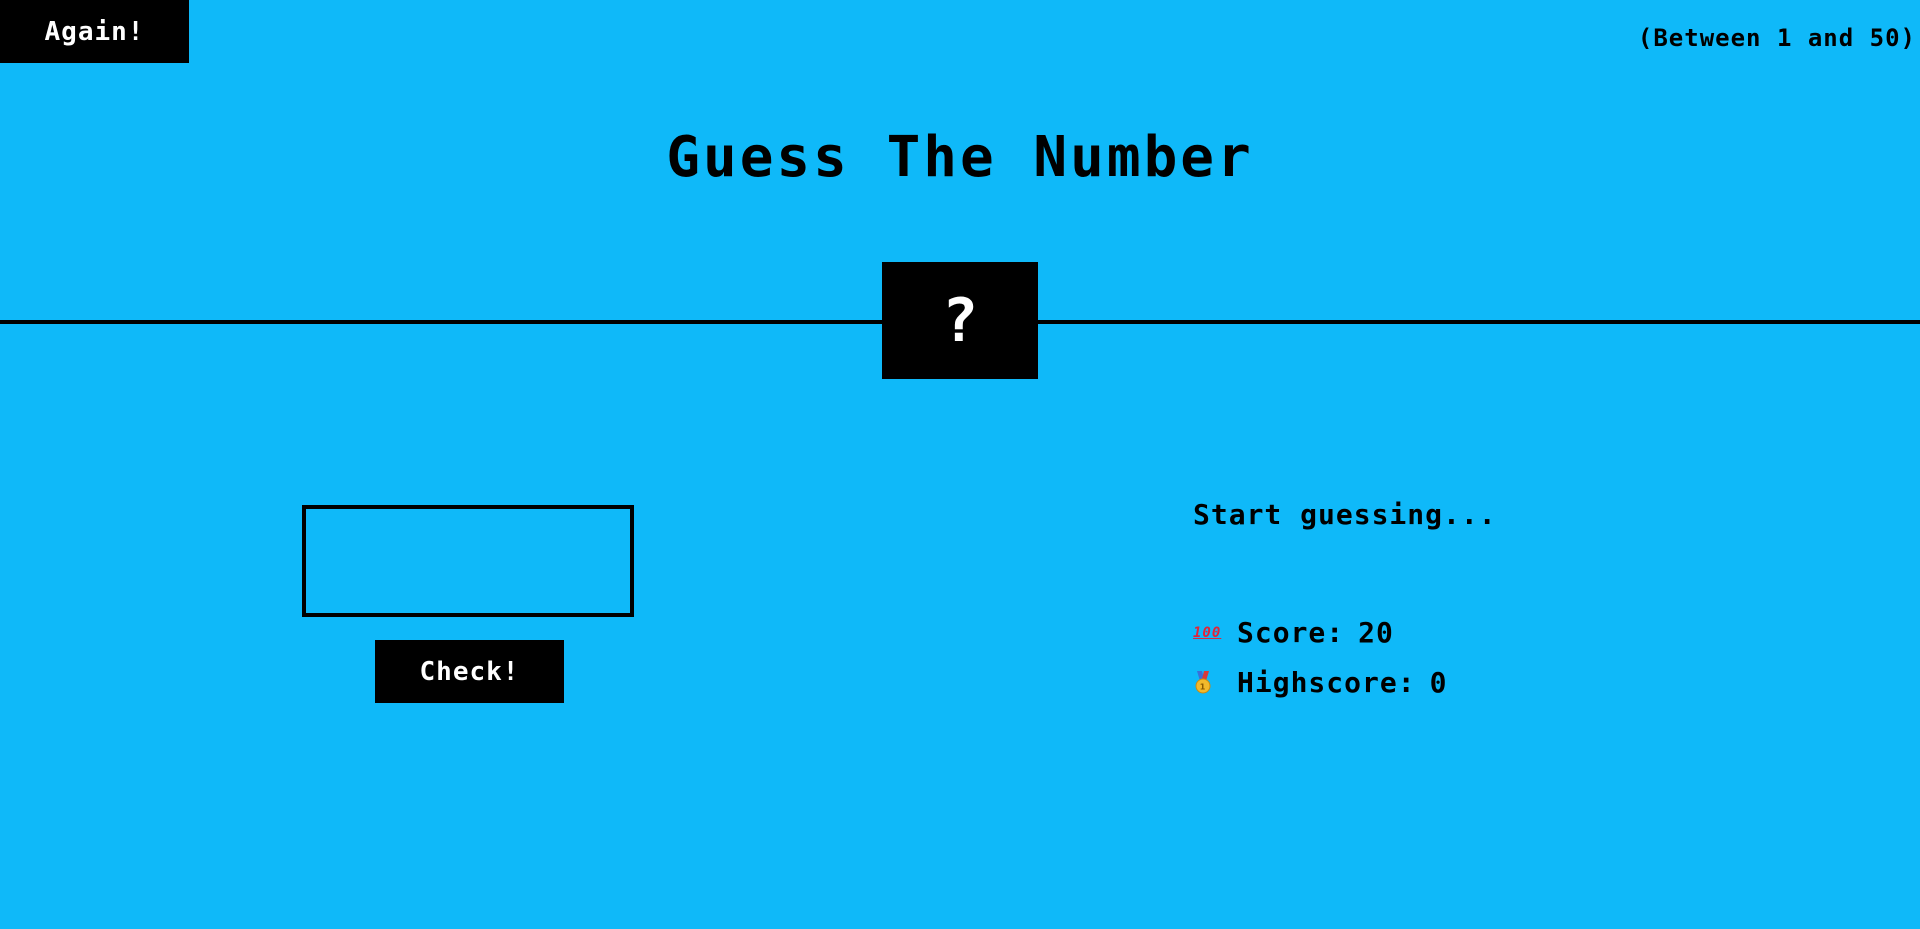 This screenshot has height=929, width=1920. Describe the element at coordinates (1376, 632) in the screenshot. I see `score-value: 20` at that location.